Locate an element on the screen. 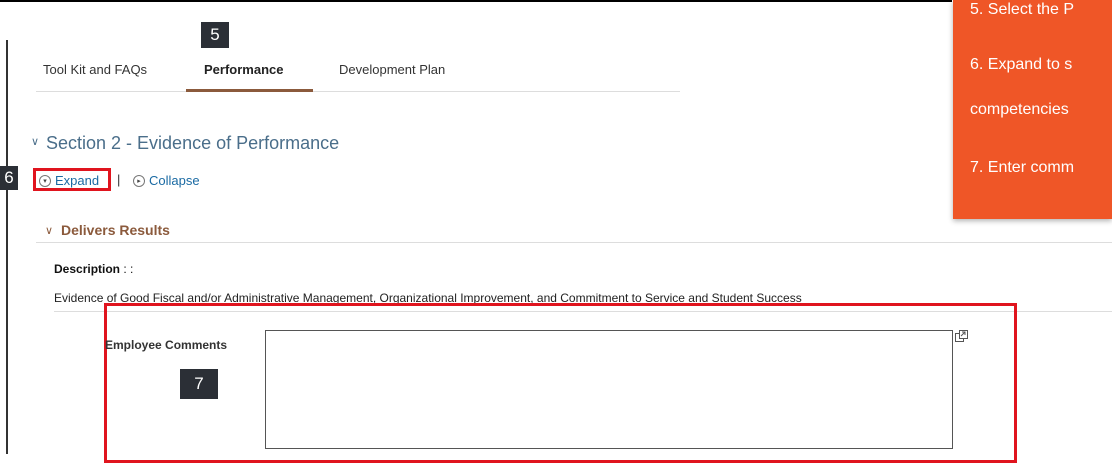 The width and height of the screenshot is (1112, 463). step-7-number: 7 is located at coordinates (199, 383).